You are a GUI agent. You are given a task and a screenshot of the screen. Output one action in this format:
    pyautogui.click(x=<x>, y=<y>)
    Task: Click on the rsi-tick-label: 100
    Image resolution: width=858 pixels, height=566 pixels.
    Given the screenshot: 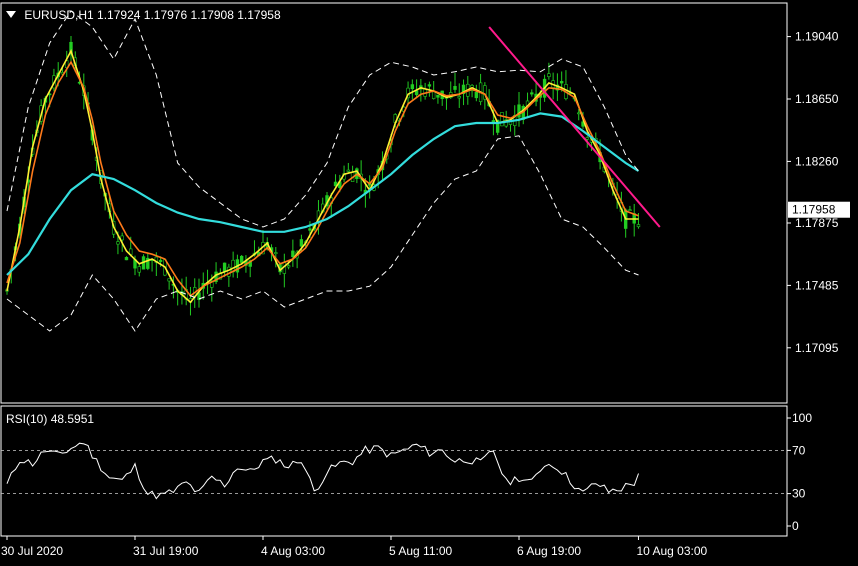 What is the action you would take?
    pyautogui.click(x=802, y=418)
    